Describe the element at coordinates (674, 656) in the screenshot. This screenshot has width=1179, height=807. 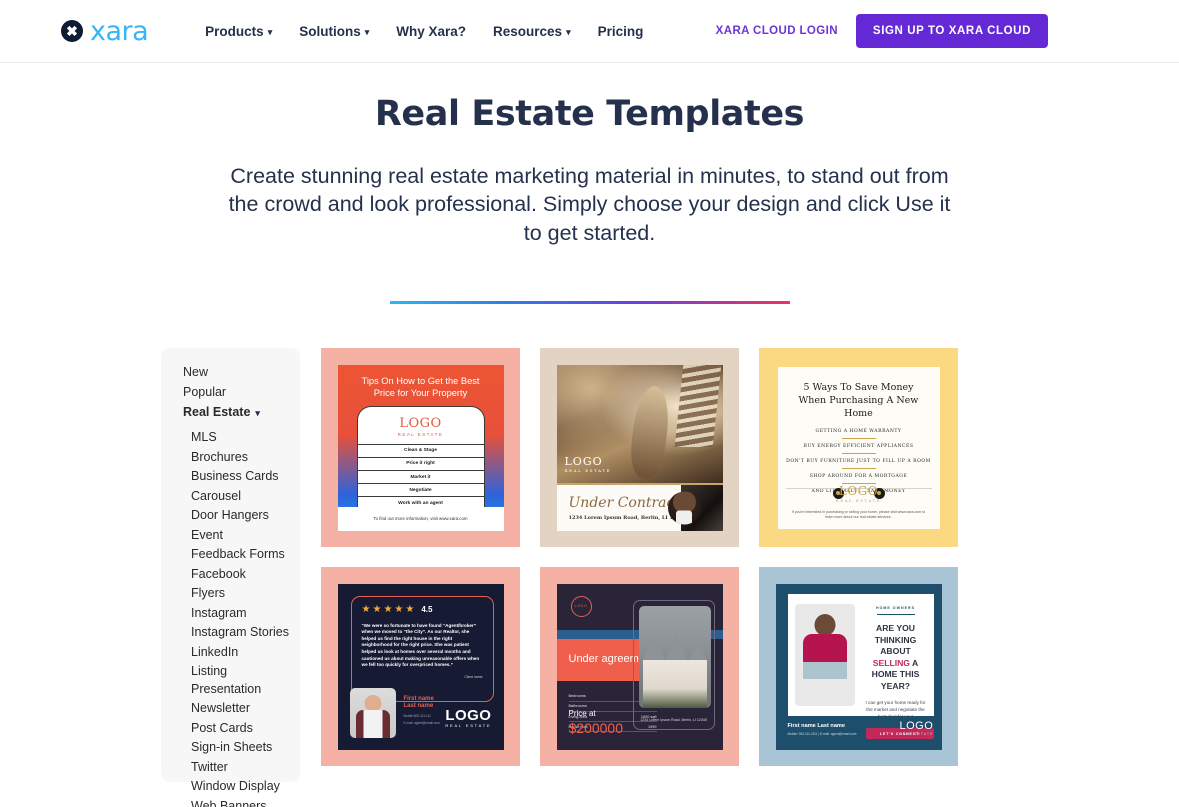
I see `card5-house-photo` at that location.